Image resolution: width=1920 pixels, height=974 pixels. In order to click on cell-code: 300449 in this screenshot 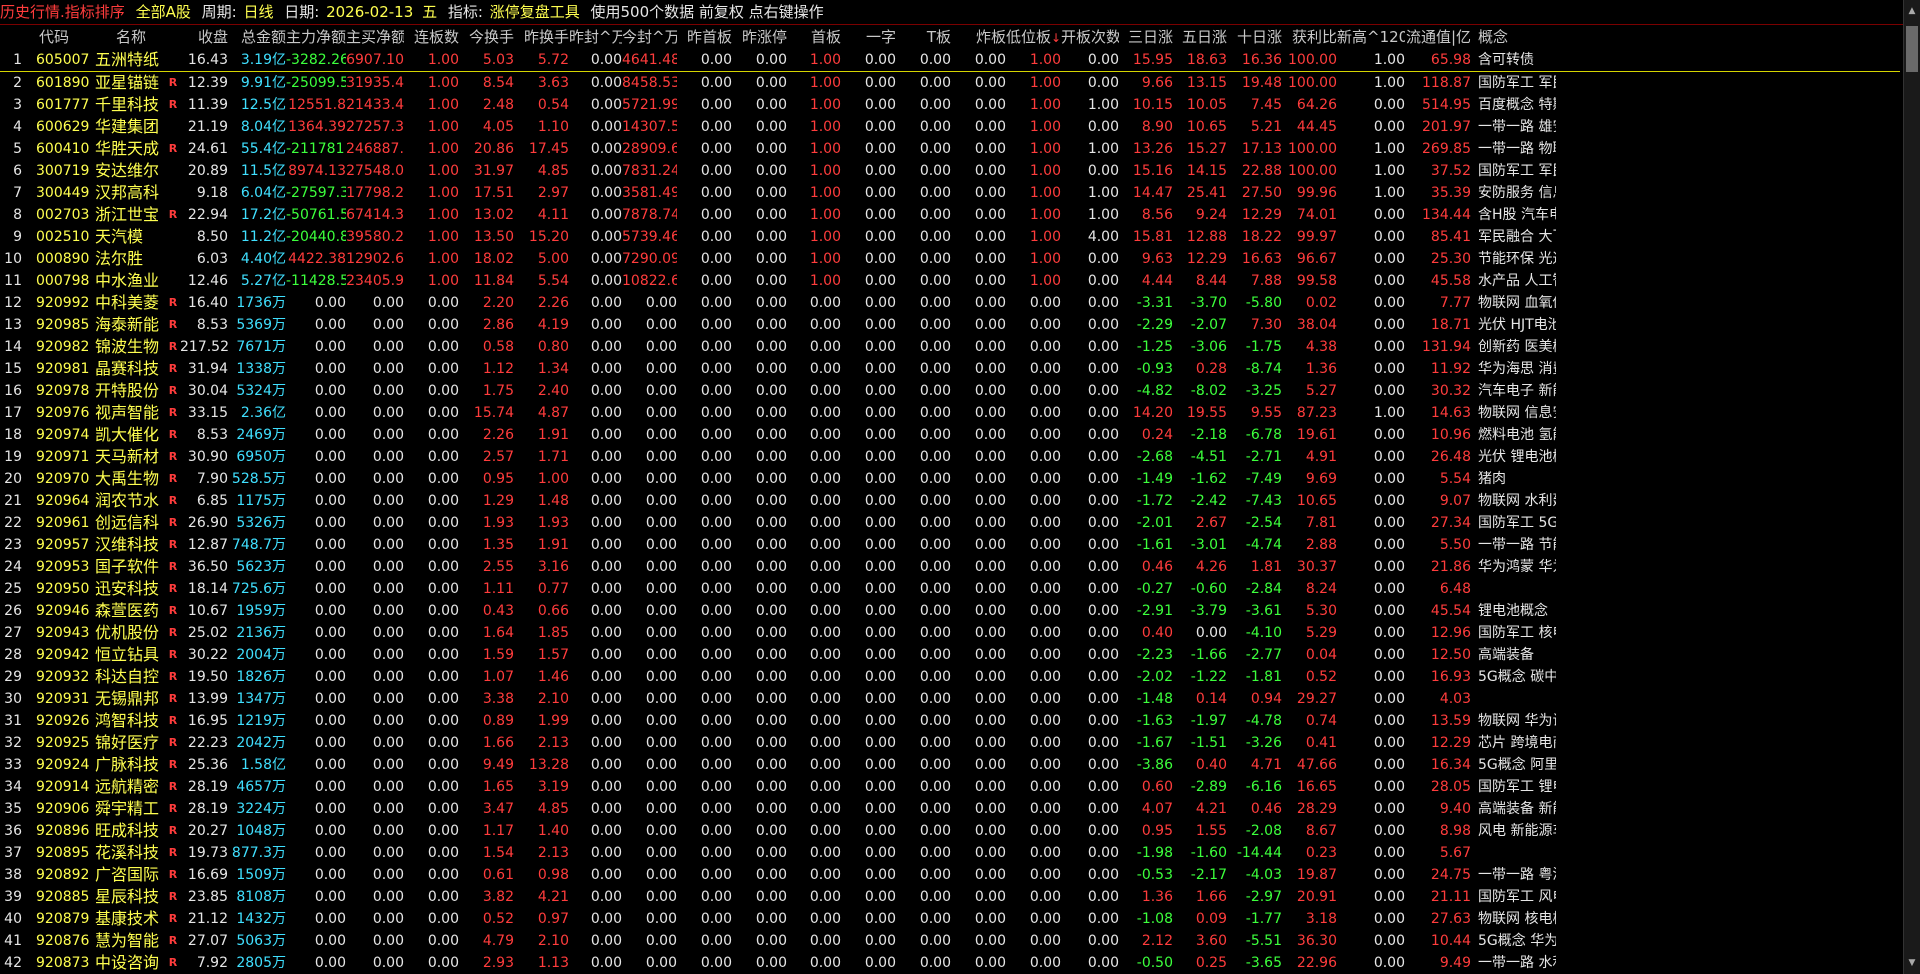, I will do `click(65, 193)`.